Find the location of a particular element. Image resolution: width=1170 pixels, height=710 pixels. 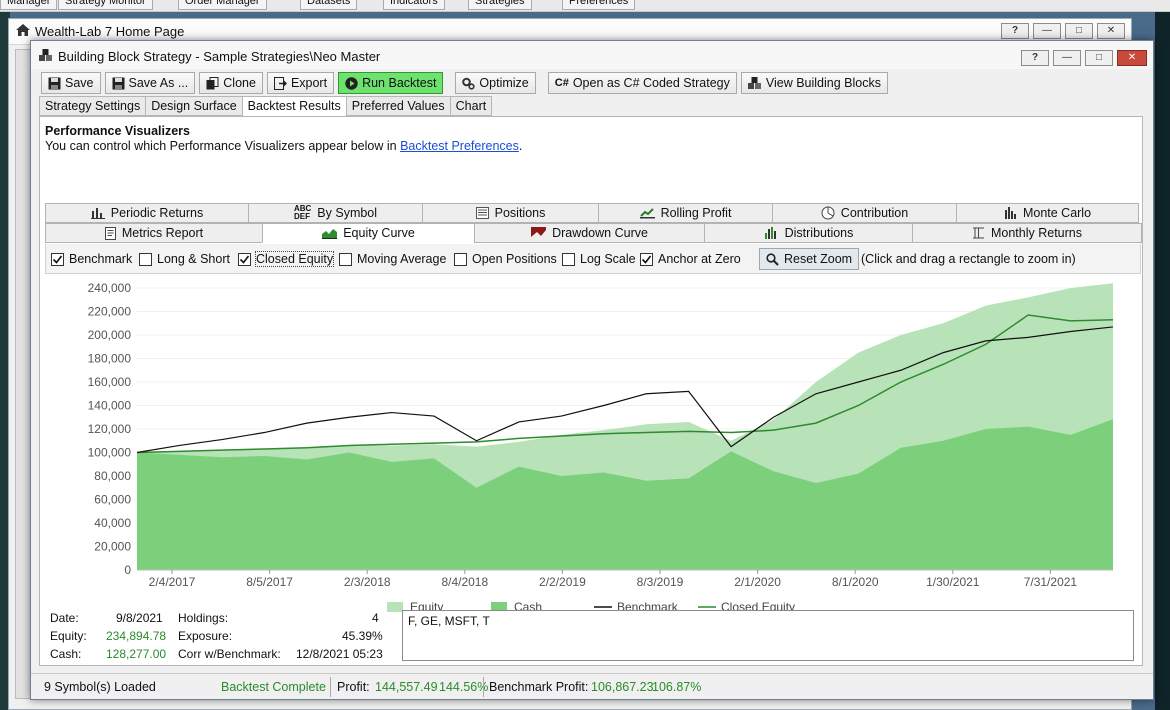

benchmark-profit-pct: 106.87% is located at coordinates (677, 687).